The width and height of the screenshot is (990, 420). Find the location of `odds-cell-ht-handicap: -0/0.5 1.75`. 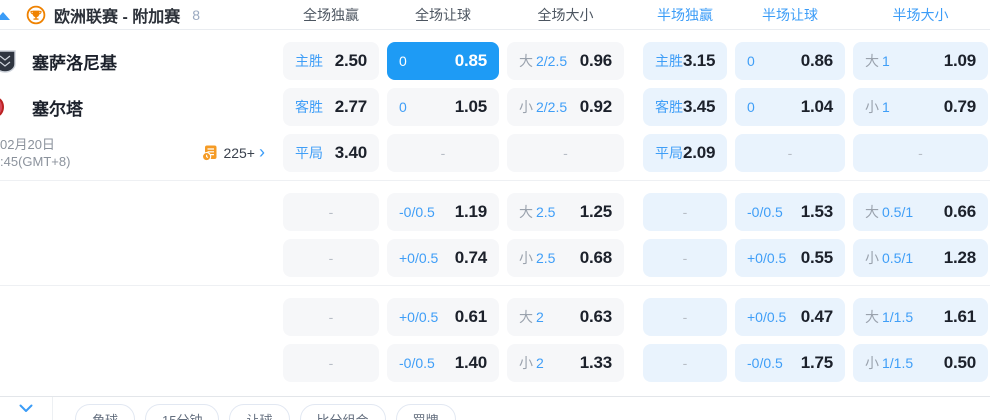

odds-cell-ht-handicap: -0/0.5 1.75 is located at coordinates (790, 363).